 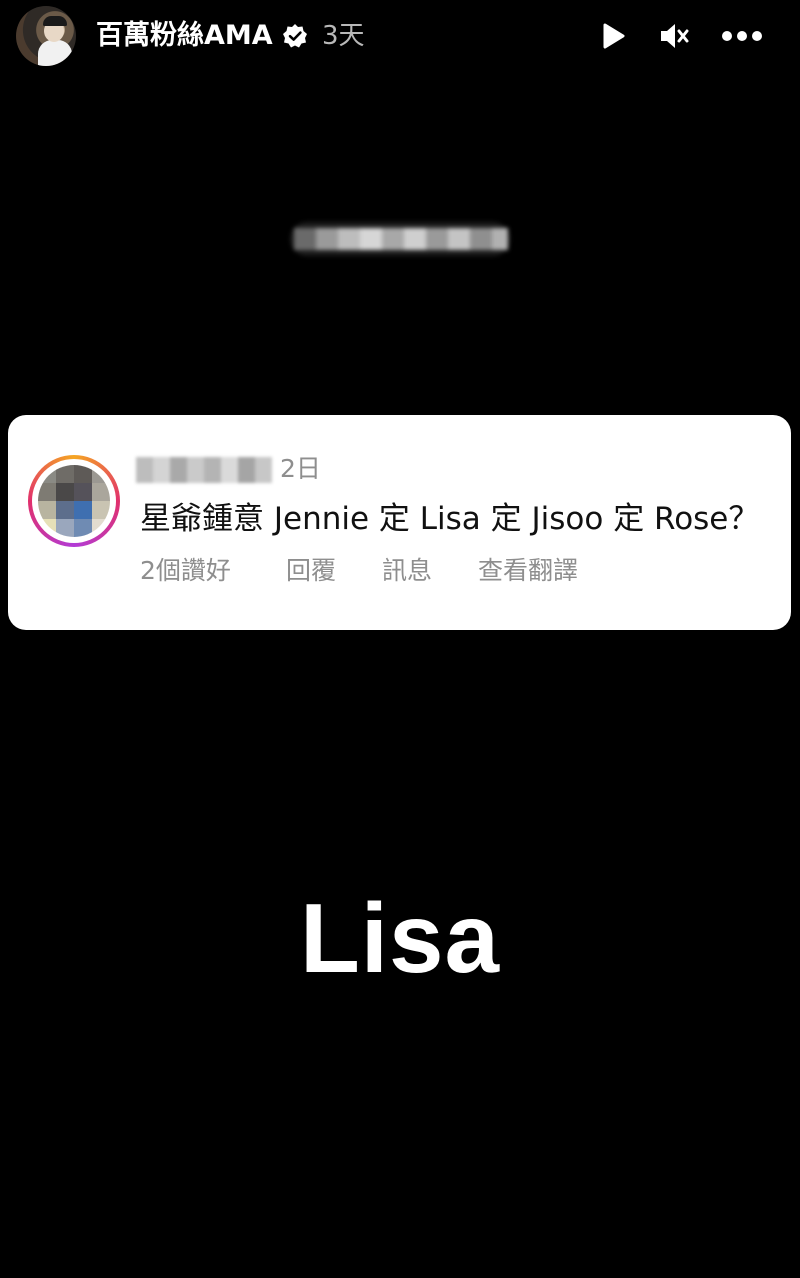 I want to click on commenter-avatar-pixelated, so click(x=74, y=501).